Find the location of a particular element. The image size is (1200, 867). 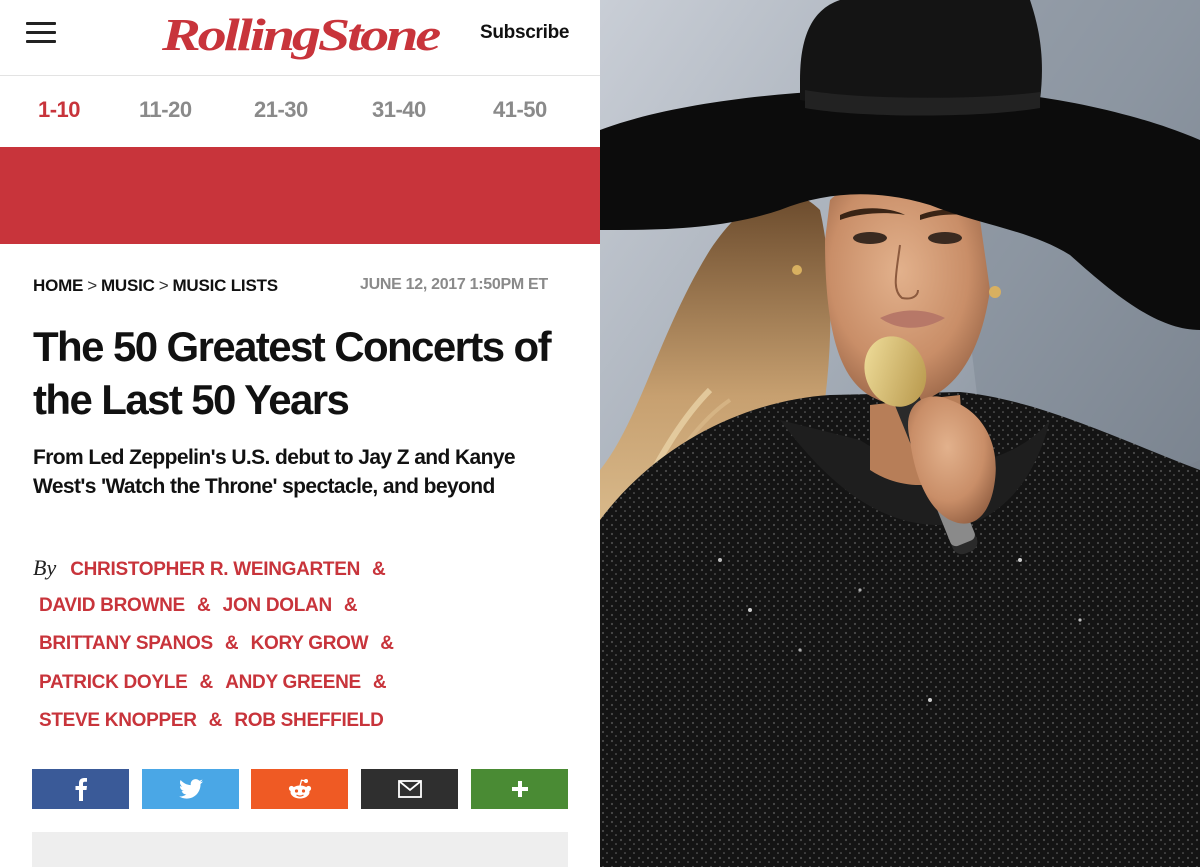

svg-text: RollingStone is located at coordinates (301, 34).